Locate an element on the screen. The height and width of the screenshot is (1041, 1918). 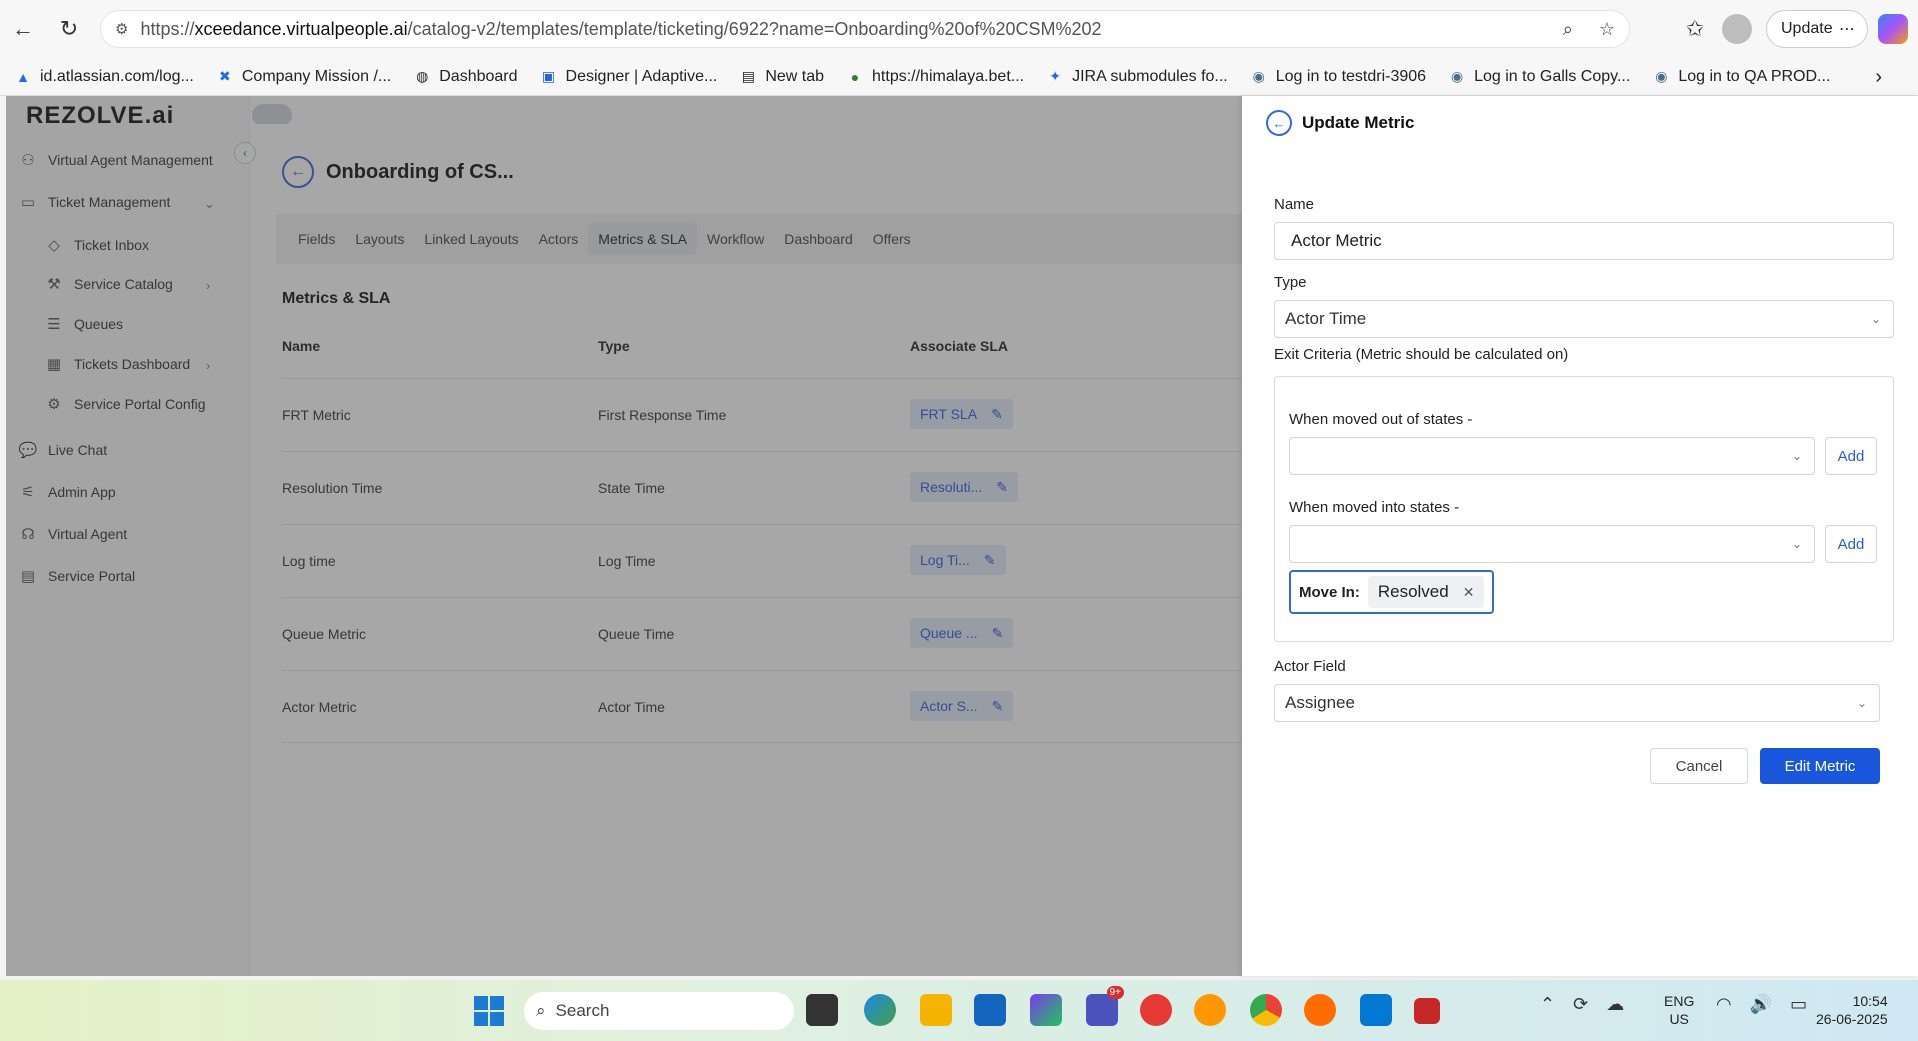
type-select: Actor Time ⌄ is located at coordinates (1584, 319).